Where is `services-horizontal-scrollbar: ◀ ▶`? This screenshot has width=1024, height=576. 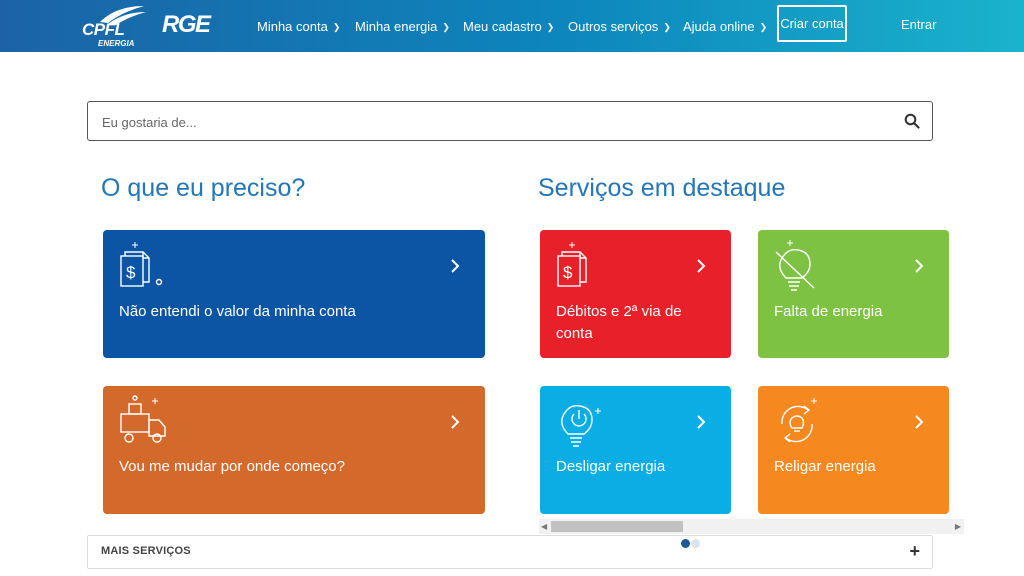
services-horizontal-scrollbar: ◀ ▶ is located at coordinates (751, 526).